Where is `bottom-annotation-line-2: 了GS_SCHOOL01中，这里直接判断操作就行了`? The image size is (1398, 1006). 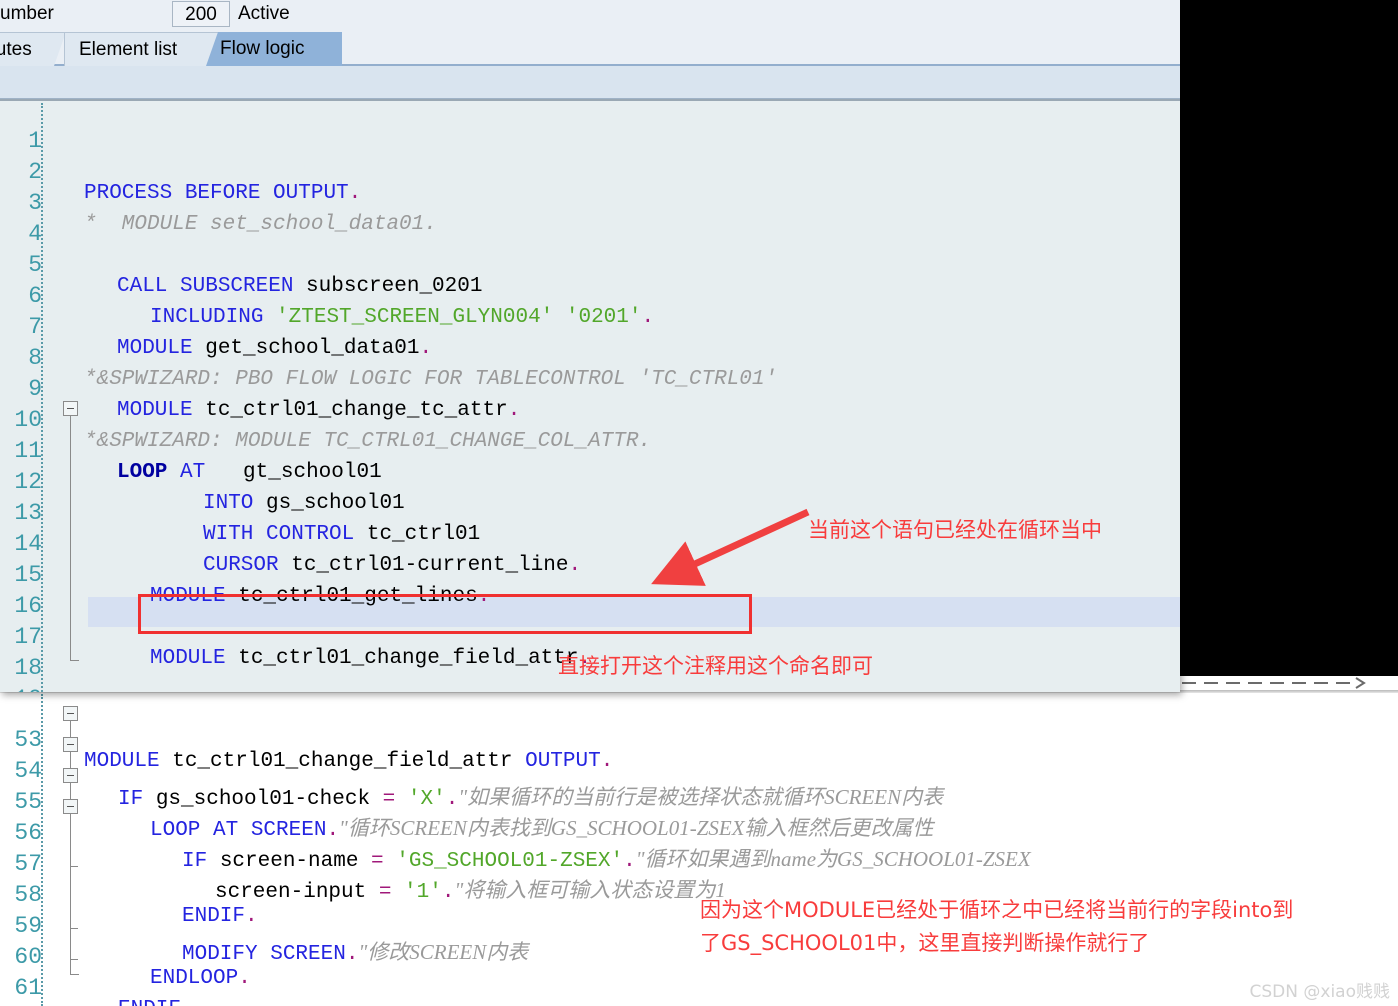
bottom-annotation-line-2: 了GS_SCHOOL01中，这里直接判断操作就行了 is located at coordinates (925, 943).